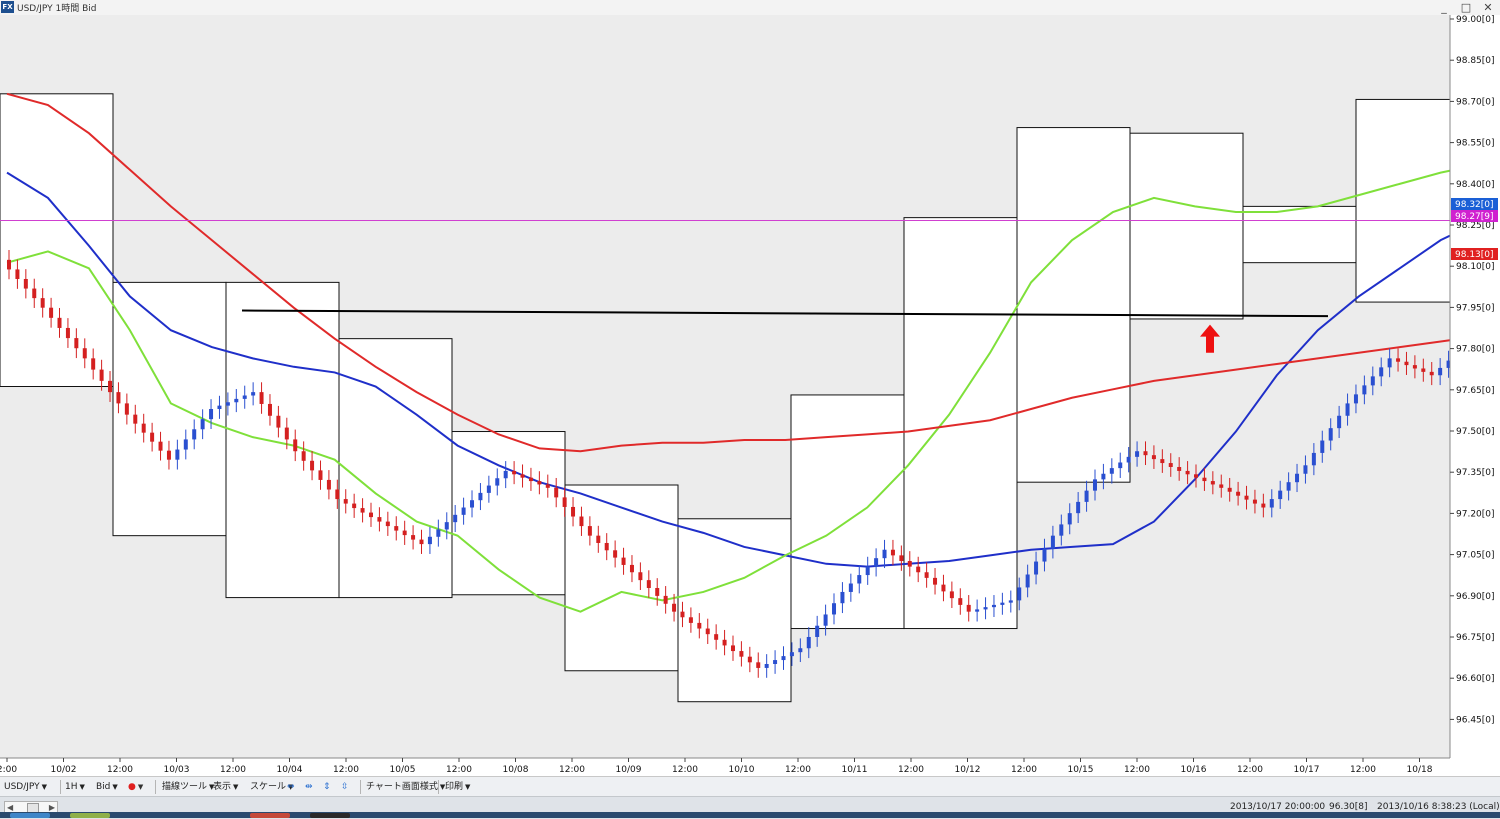 This screenshot has height=819, width=1500. What do you see at coordinates (309, 787) in the screenshot?
I see `zoom-out-h-button: ⇹` at bounding box center [309, 787].